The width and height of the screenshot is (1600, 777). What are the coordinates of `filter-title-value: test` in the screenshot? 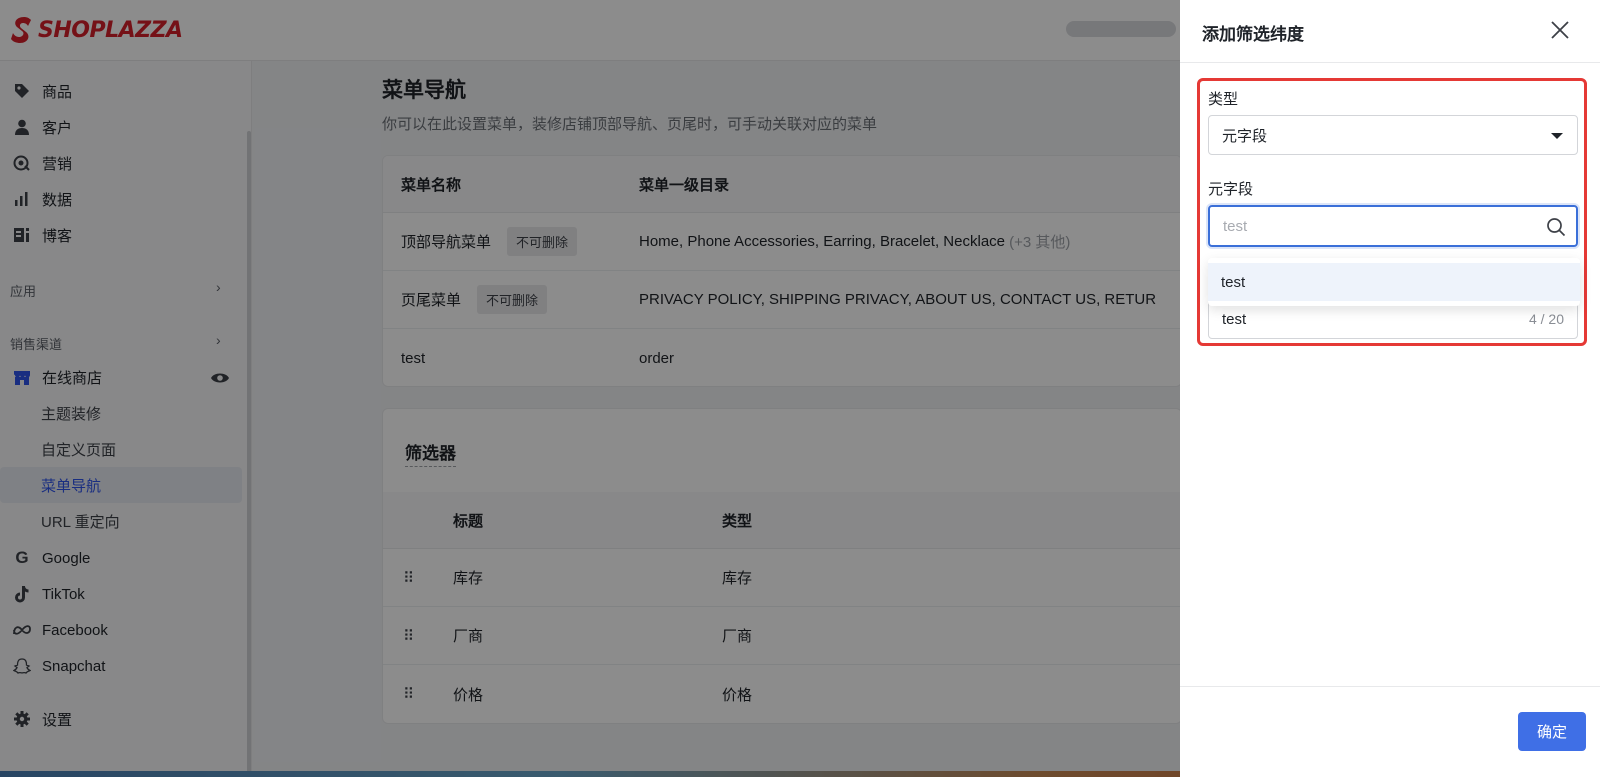 It's located at (1234, 319).